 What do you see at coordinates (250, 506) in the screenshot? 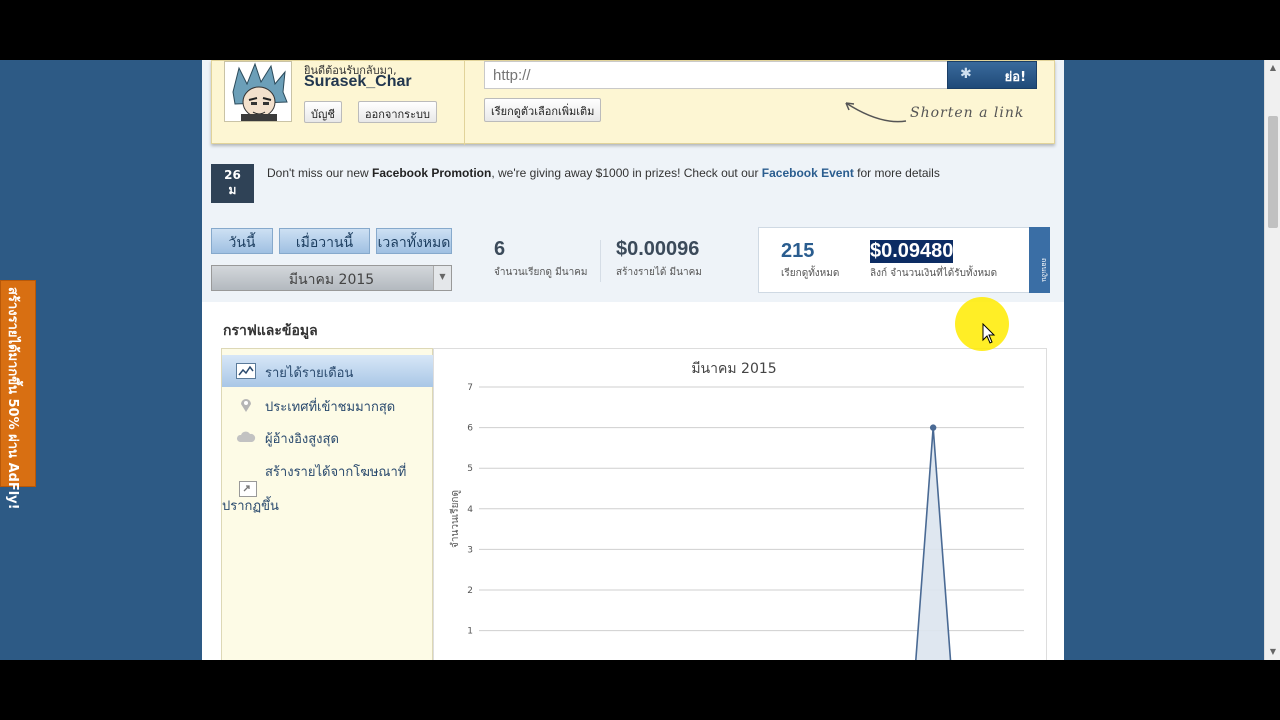
I see `menu-item-label: ปรากฏขึ้น` at bounding box center [250, 506].